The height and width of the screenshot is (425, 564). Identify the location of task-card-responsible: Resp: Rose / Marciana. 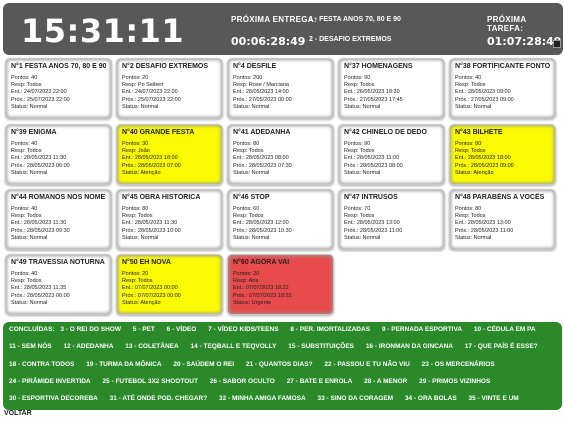
(261, 85).